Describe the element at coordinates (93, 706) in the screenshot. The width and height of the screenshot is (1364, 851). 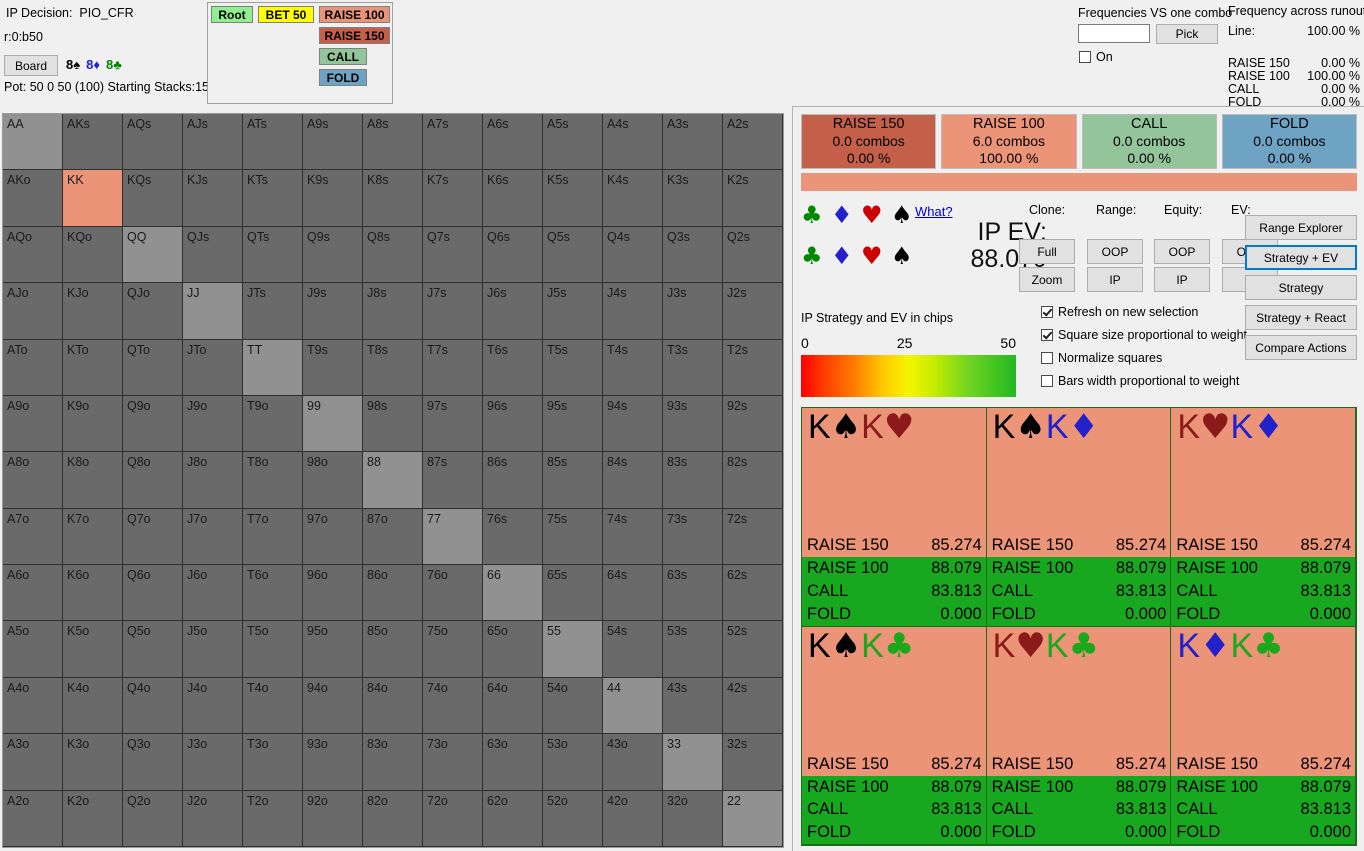
I see `matrix-cell-K4o: K4o` at that location.